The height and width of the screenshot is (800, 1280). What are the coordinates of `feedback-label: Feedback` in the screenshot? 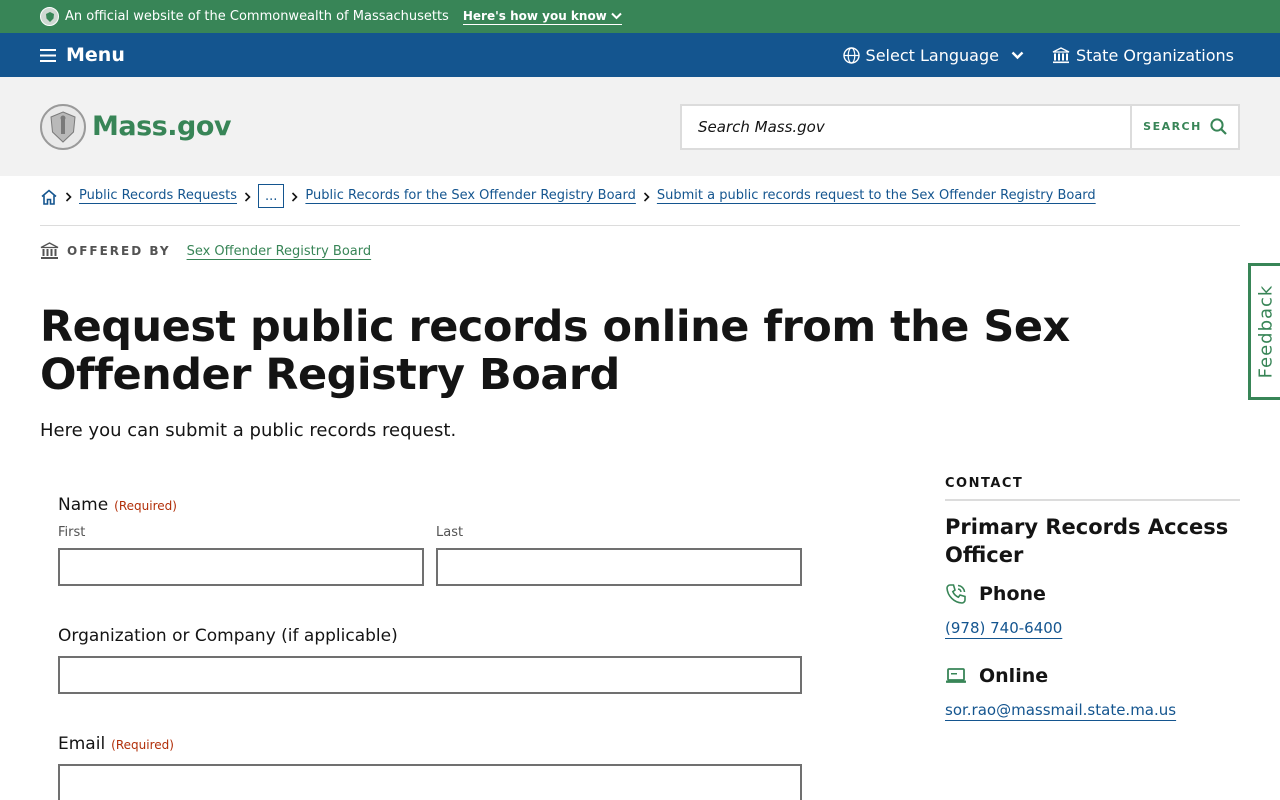 It's located at (1266, 331).